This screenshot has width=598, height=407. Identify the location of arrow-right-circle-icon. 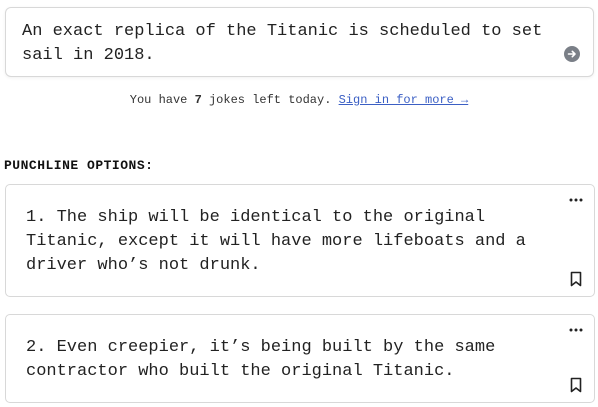
(572, 54).